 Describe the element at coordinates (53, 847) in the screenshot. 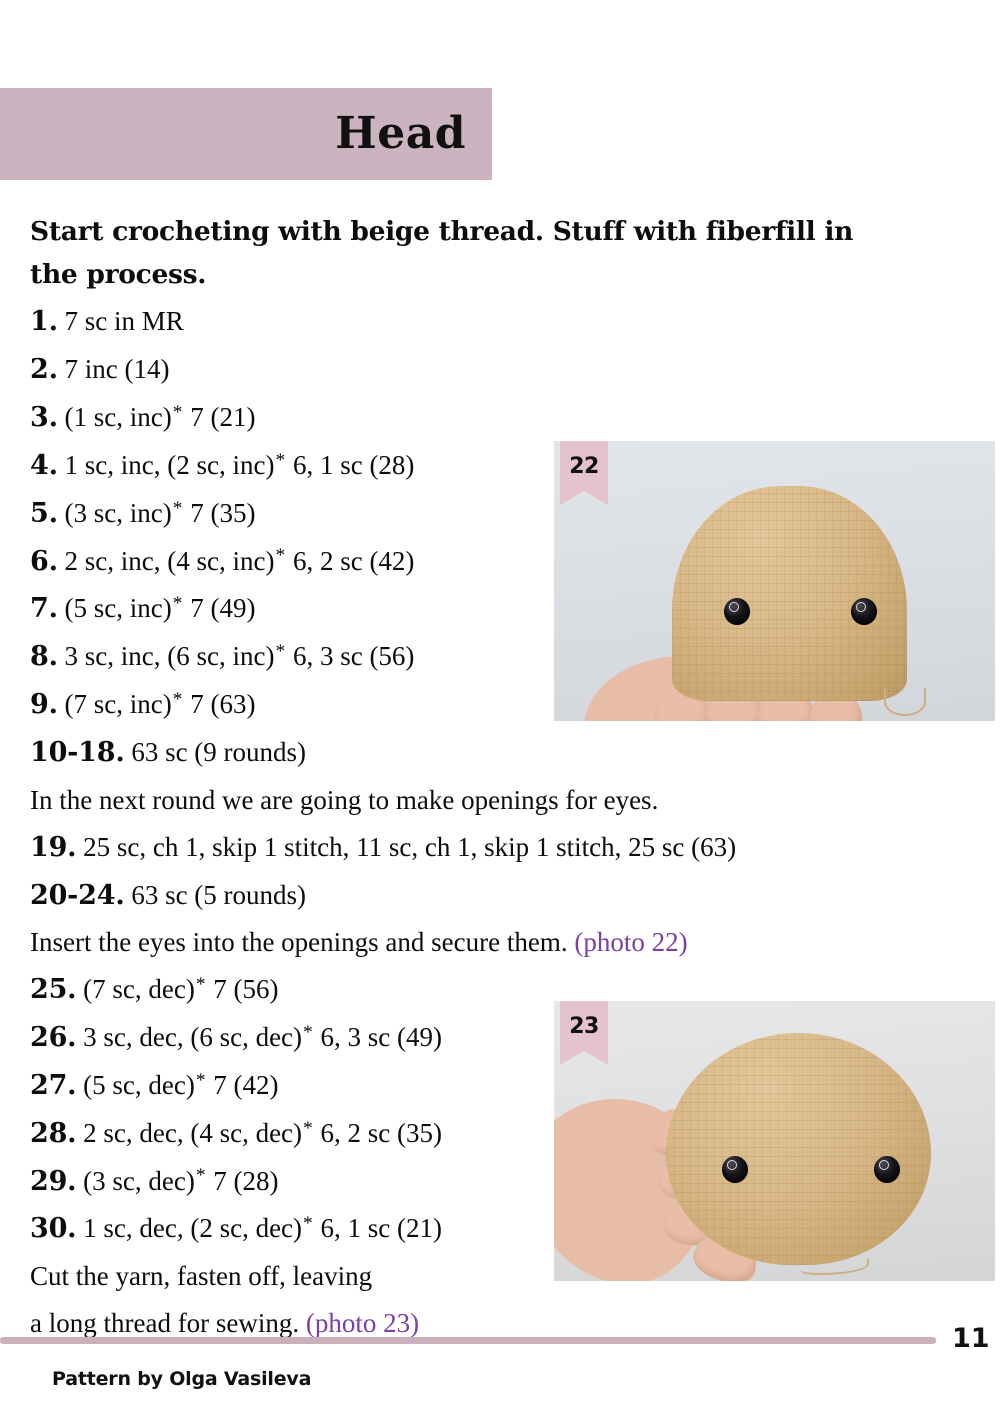

I see `round-number: 19.` at that location.